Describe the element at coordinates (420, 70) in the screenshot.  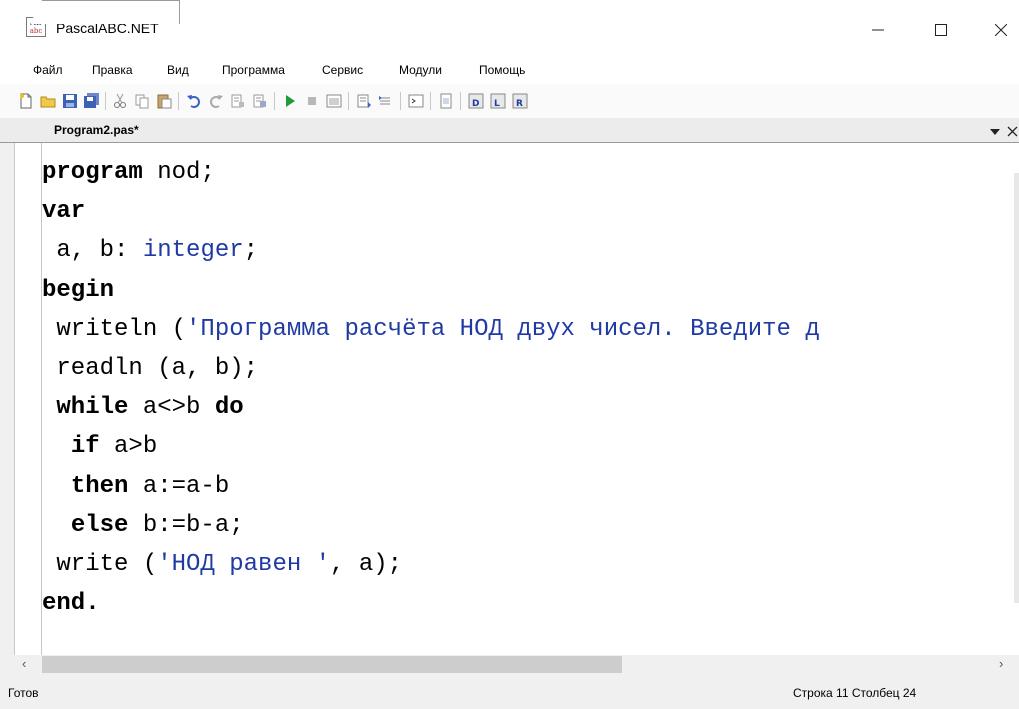
I see `menu-modules: Модули` at that location.